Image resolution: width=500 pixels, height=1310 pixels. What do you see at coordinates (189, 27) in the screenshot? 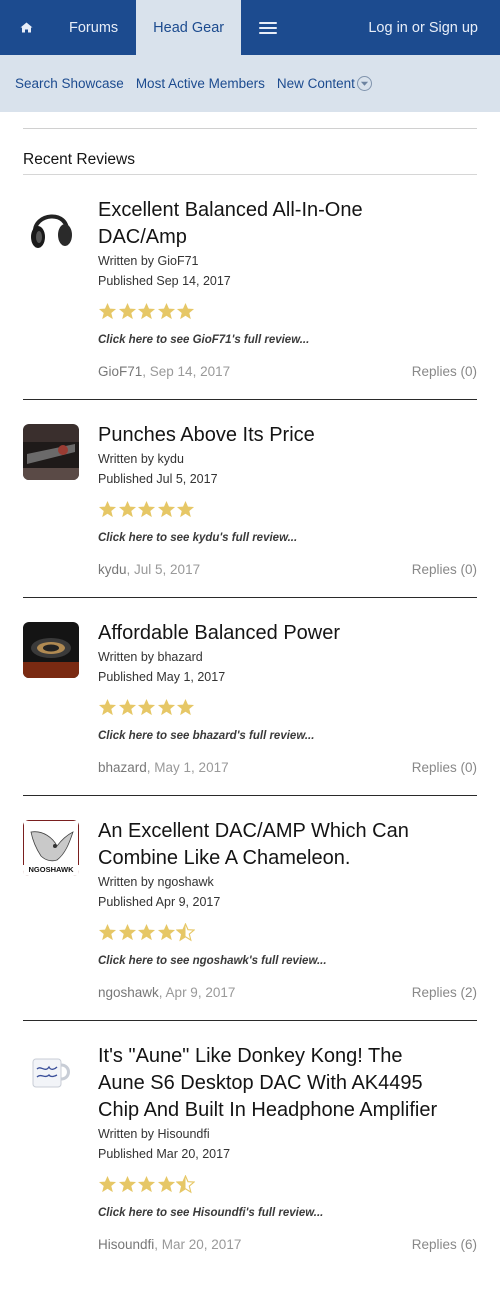
I see `head-gear-tab: Head Gear` at bounding box center [189, 27].